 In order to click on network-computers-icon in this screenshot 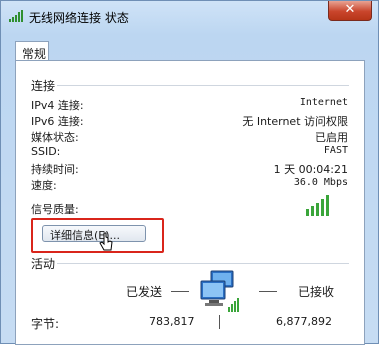, I will do `click(219, 291)`.